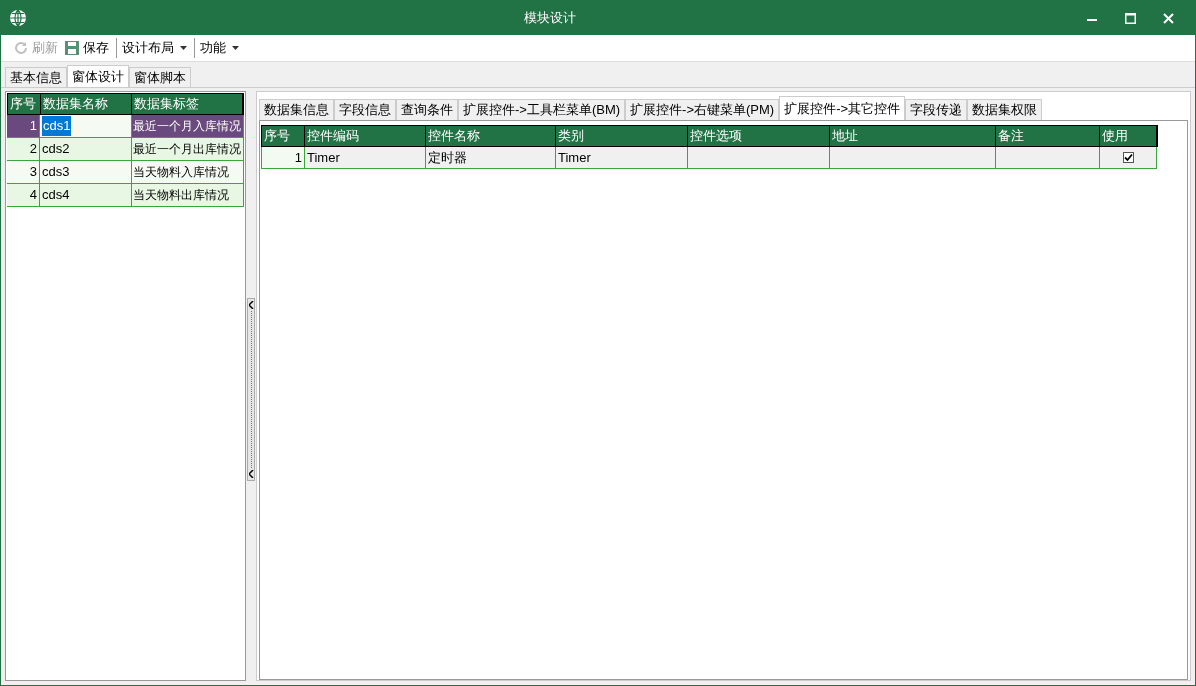 Image resolution: width=1196 pixels, height=686 pixels. What do you see at coordinates (1048, 136) in the screenshot?
I see `column-header: 备注` at bounding box center [1048, 136].